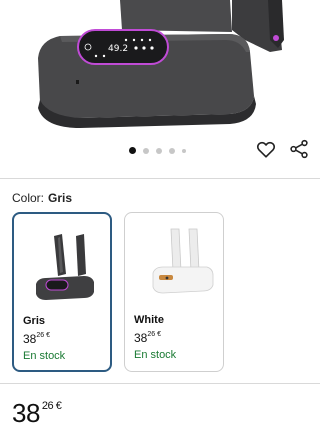  I want to click on product-price: 38 26 €, so click(37, 413).